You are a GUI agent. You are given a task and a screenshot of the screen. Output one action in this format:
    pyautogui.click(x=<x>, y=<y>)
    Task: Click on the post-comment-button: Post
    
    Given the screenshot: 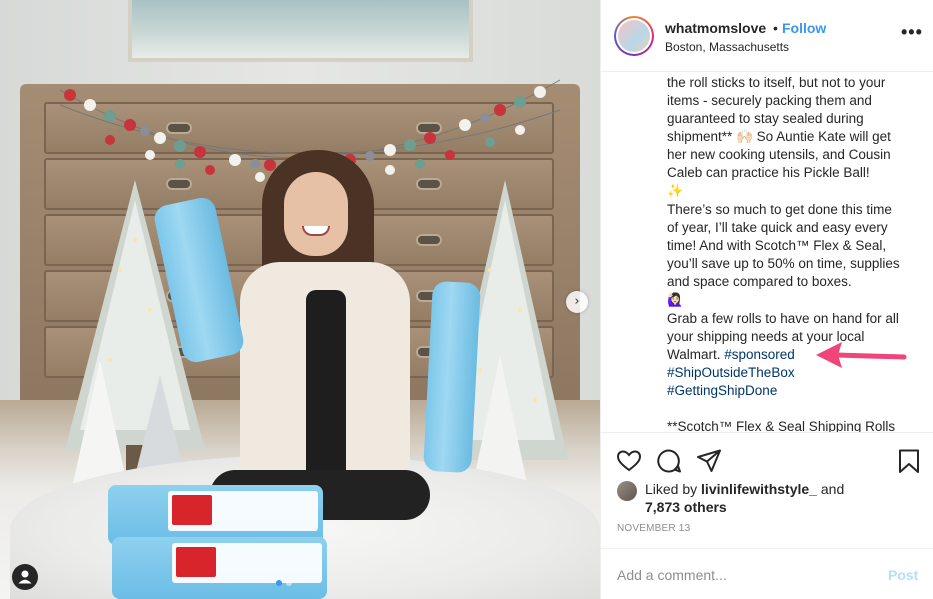 What is the action you would take?
    pyautogui.click(x=903, y=575)
    